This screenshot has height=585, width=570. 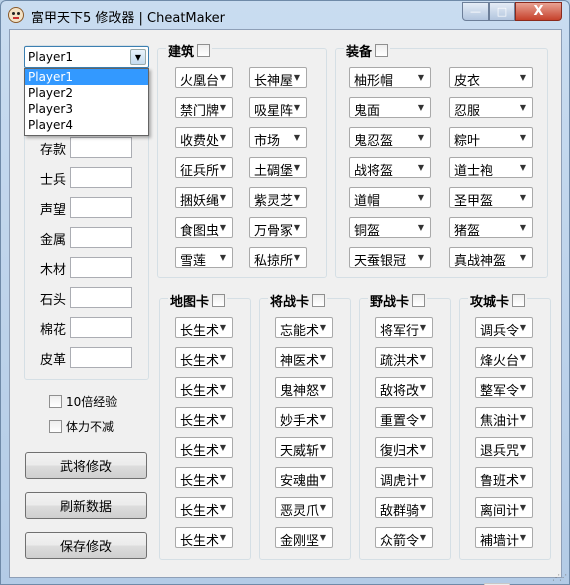 I want to click on item-select: 紫灵芝 ▼, so click(x=278, y=198).